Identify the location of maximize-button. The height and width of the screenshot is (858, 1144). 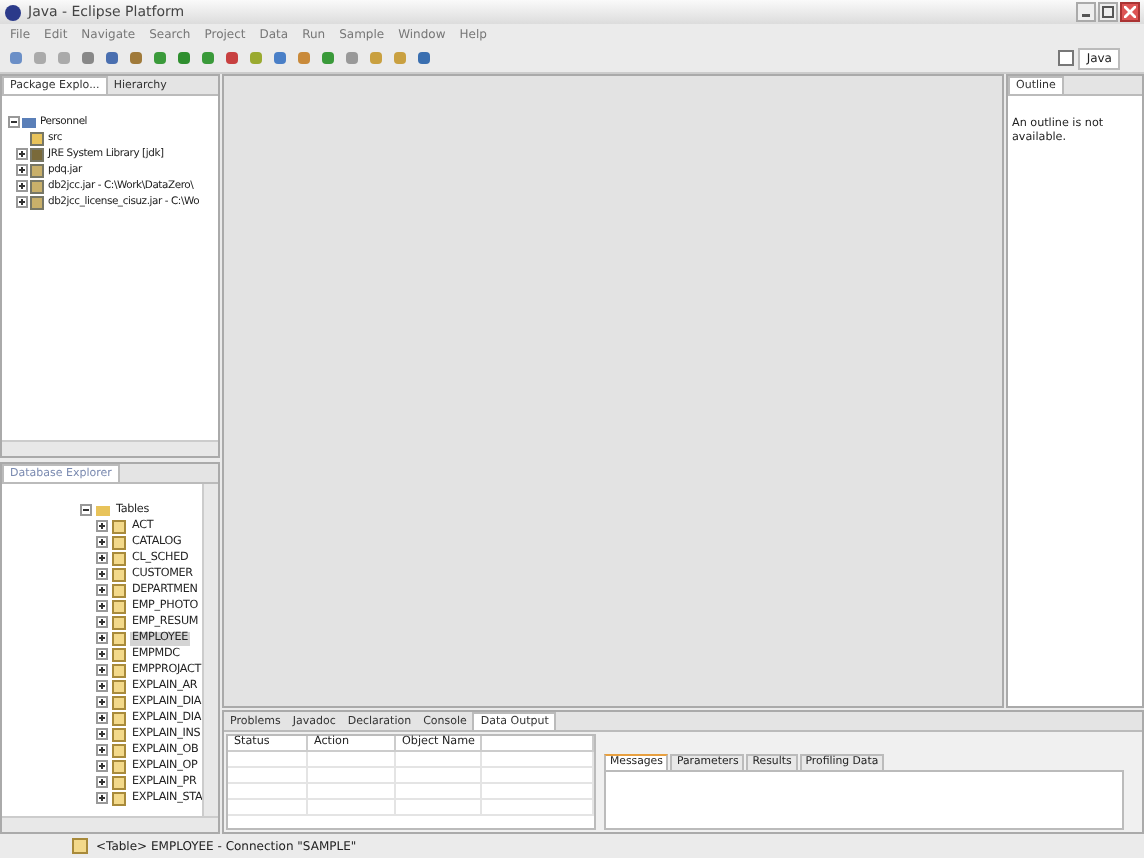
(1108, 12).